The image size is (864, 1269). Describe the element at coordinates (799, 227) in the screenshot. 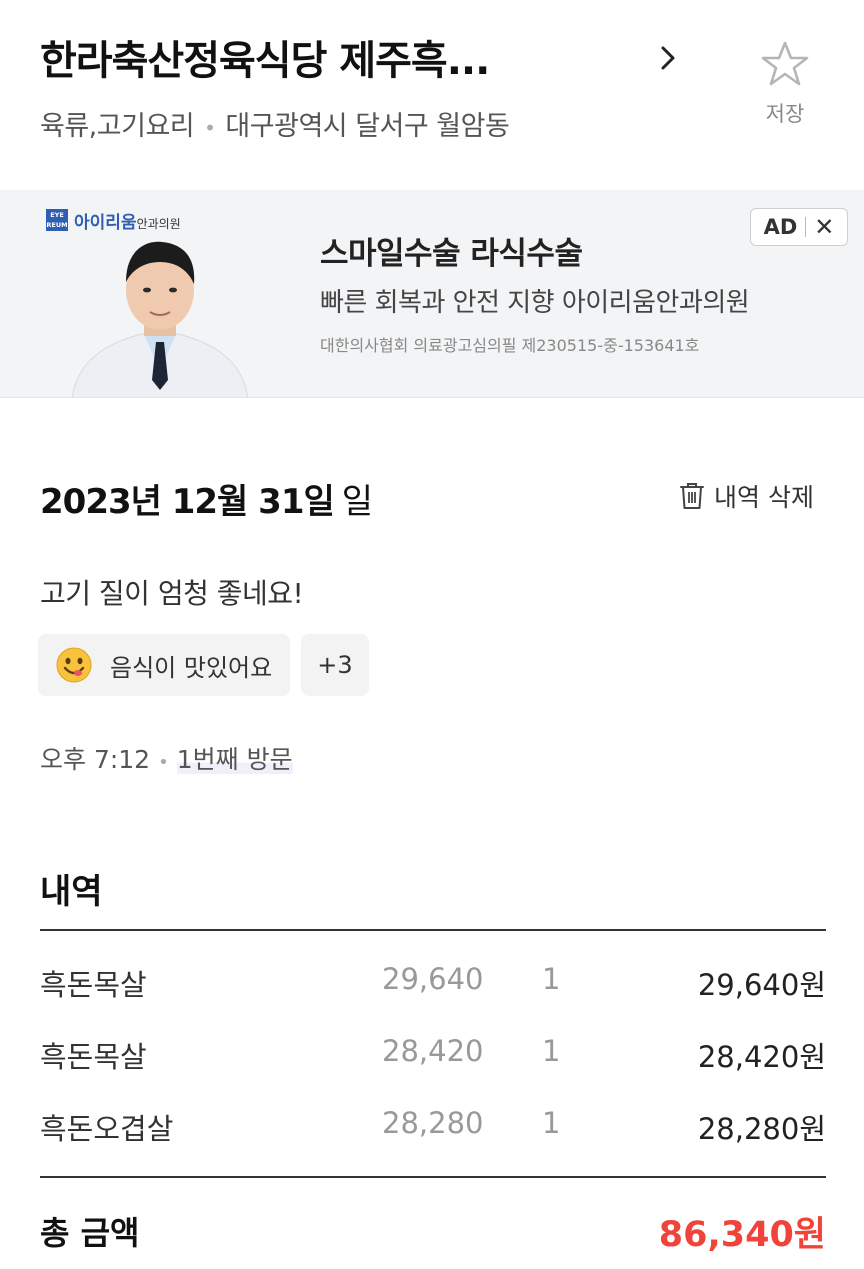

I see `ad-badge: AD ✕` at that location.